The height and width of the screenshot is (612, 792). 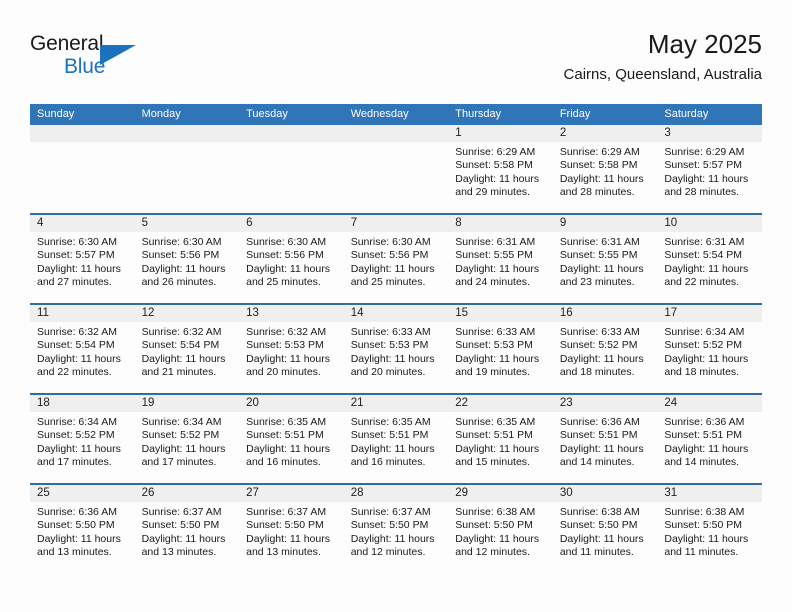 I want to click on sunrise-text: Sunrise: 6:33 AM, so click(x=495, y=332).